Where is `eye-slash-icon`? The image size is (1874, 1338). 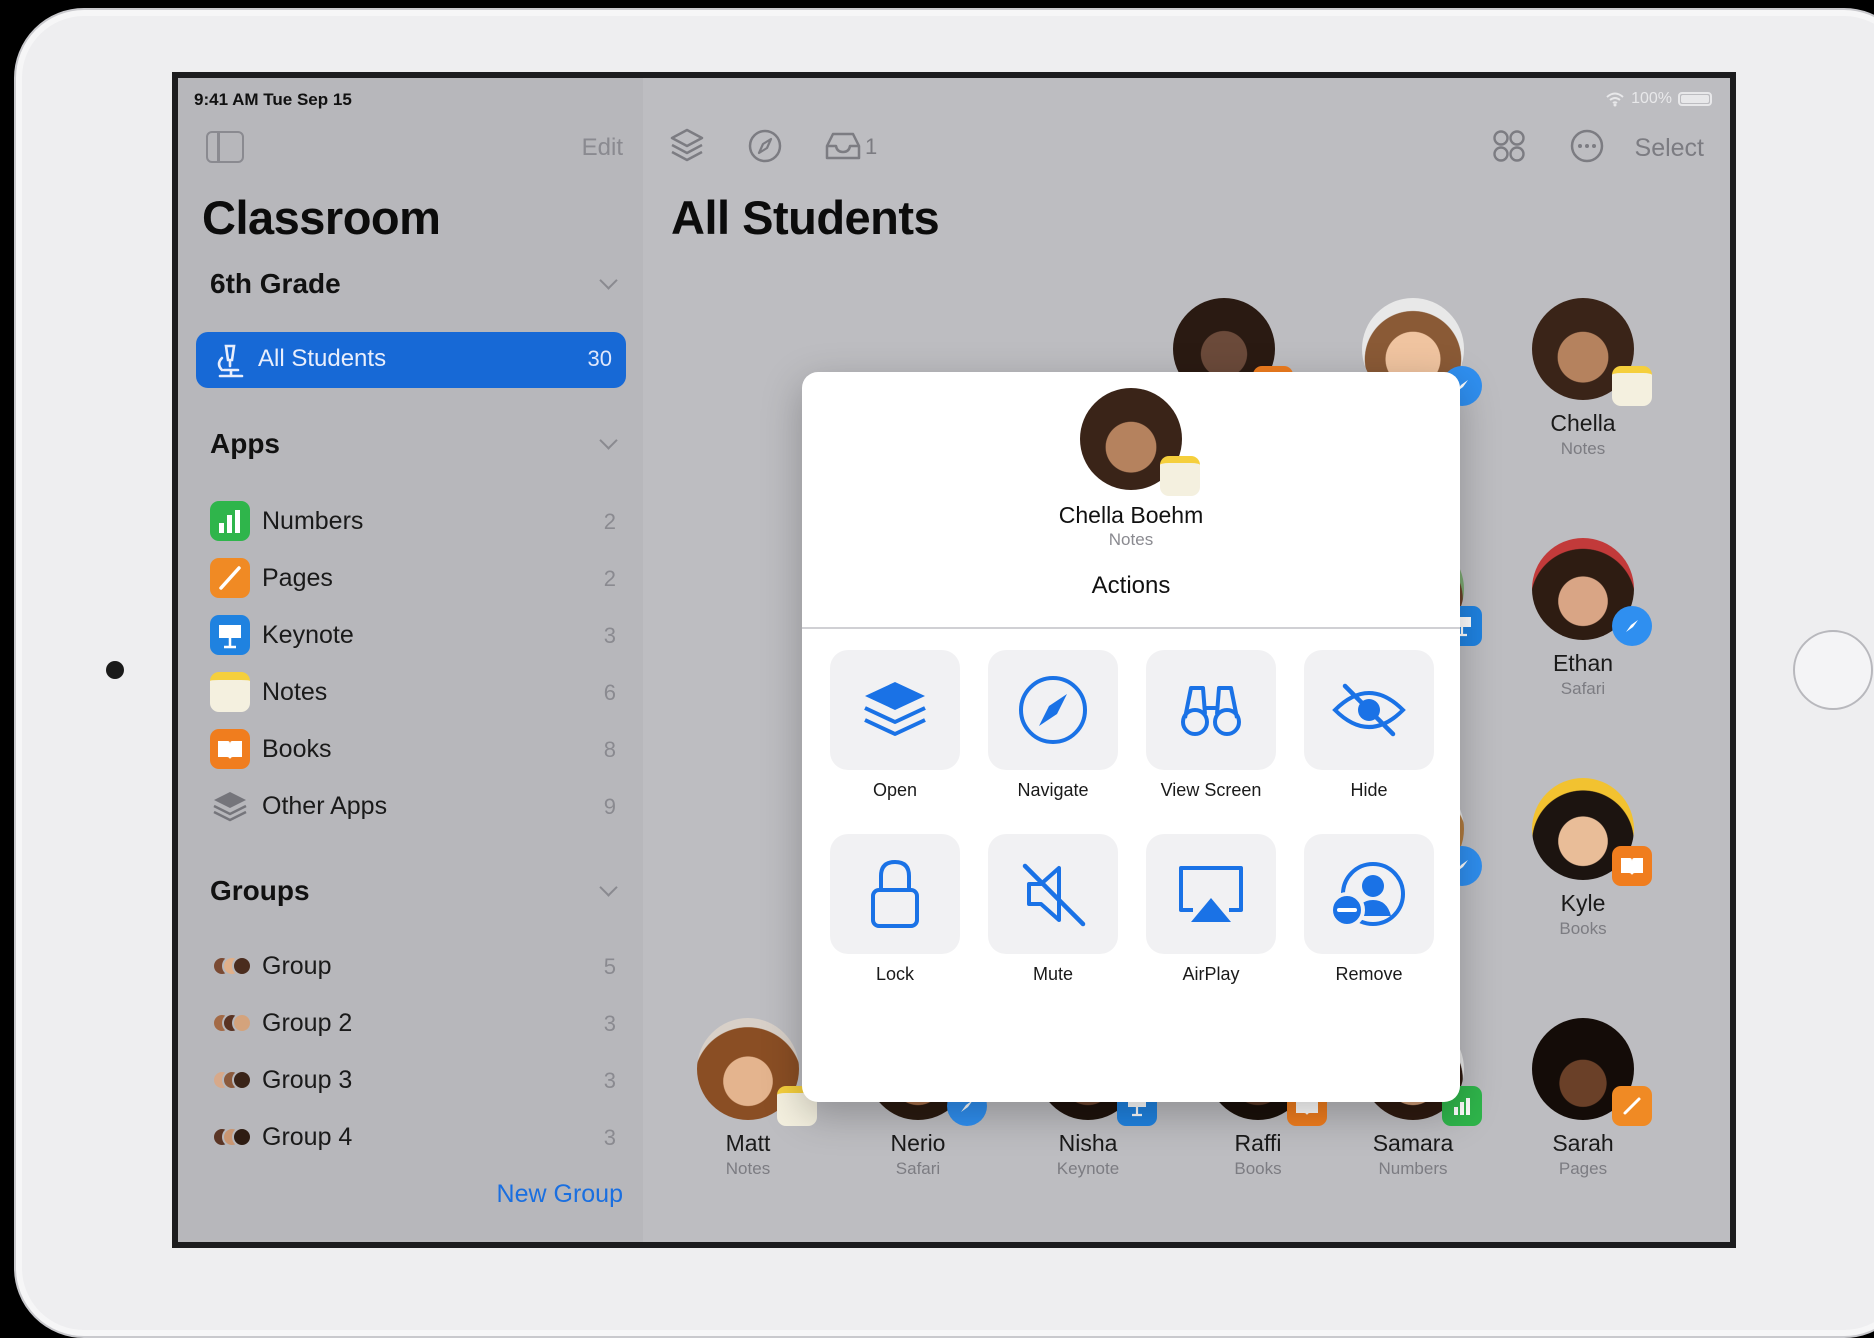
eye-slash-icon is located at coordinates (1369, 710).